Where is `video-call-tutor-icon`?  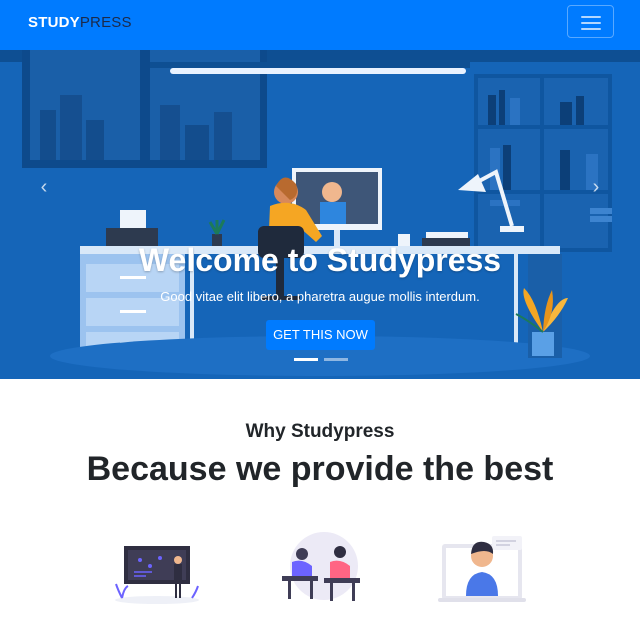
video-call-tutor-icon is located at coordinates (483, 566).